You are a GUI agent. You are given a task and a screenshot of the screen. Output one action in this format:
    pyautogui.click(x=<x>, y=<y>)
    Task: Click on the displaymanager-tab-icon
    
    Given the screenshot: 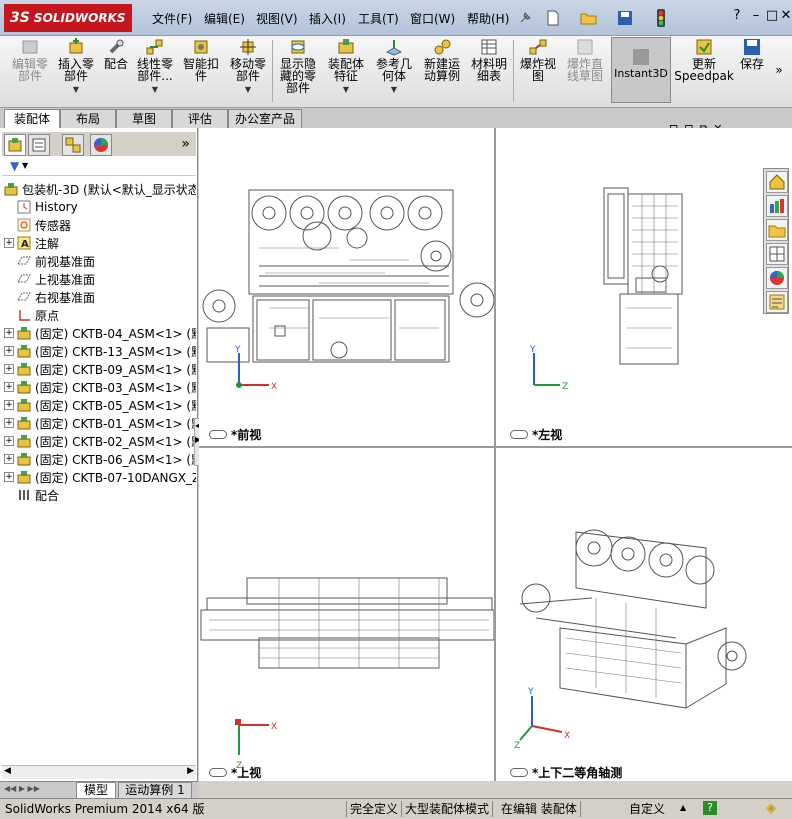 What is the action you would take?
    pyautogui.click(x=101, y=145)
    